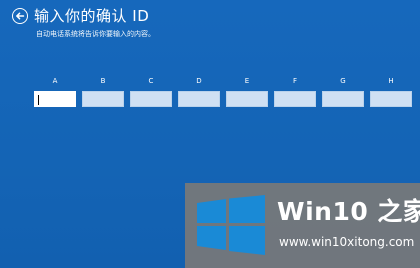 The height and width of the screenshot is (268, 420). Describe the element at coordinates (151, 99) in the screenshot. I see `confirmation-input-c` at that location.